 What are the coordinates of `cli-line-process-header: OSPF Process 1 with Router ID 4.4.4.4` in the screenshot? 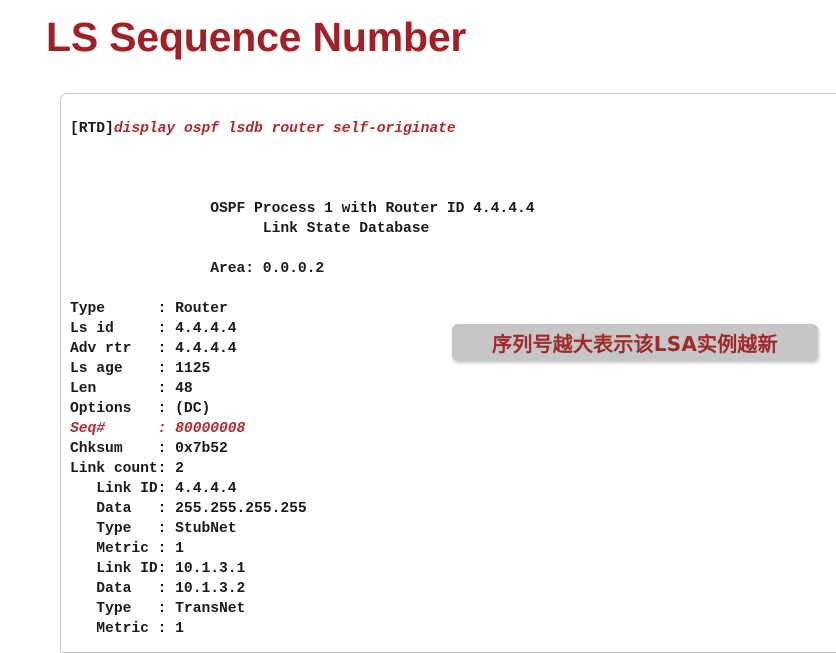 It's located at (302, 209).